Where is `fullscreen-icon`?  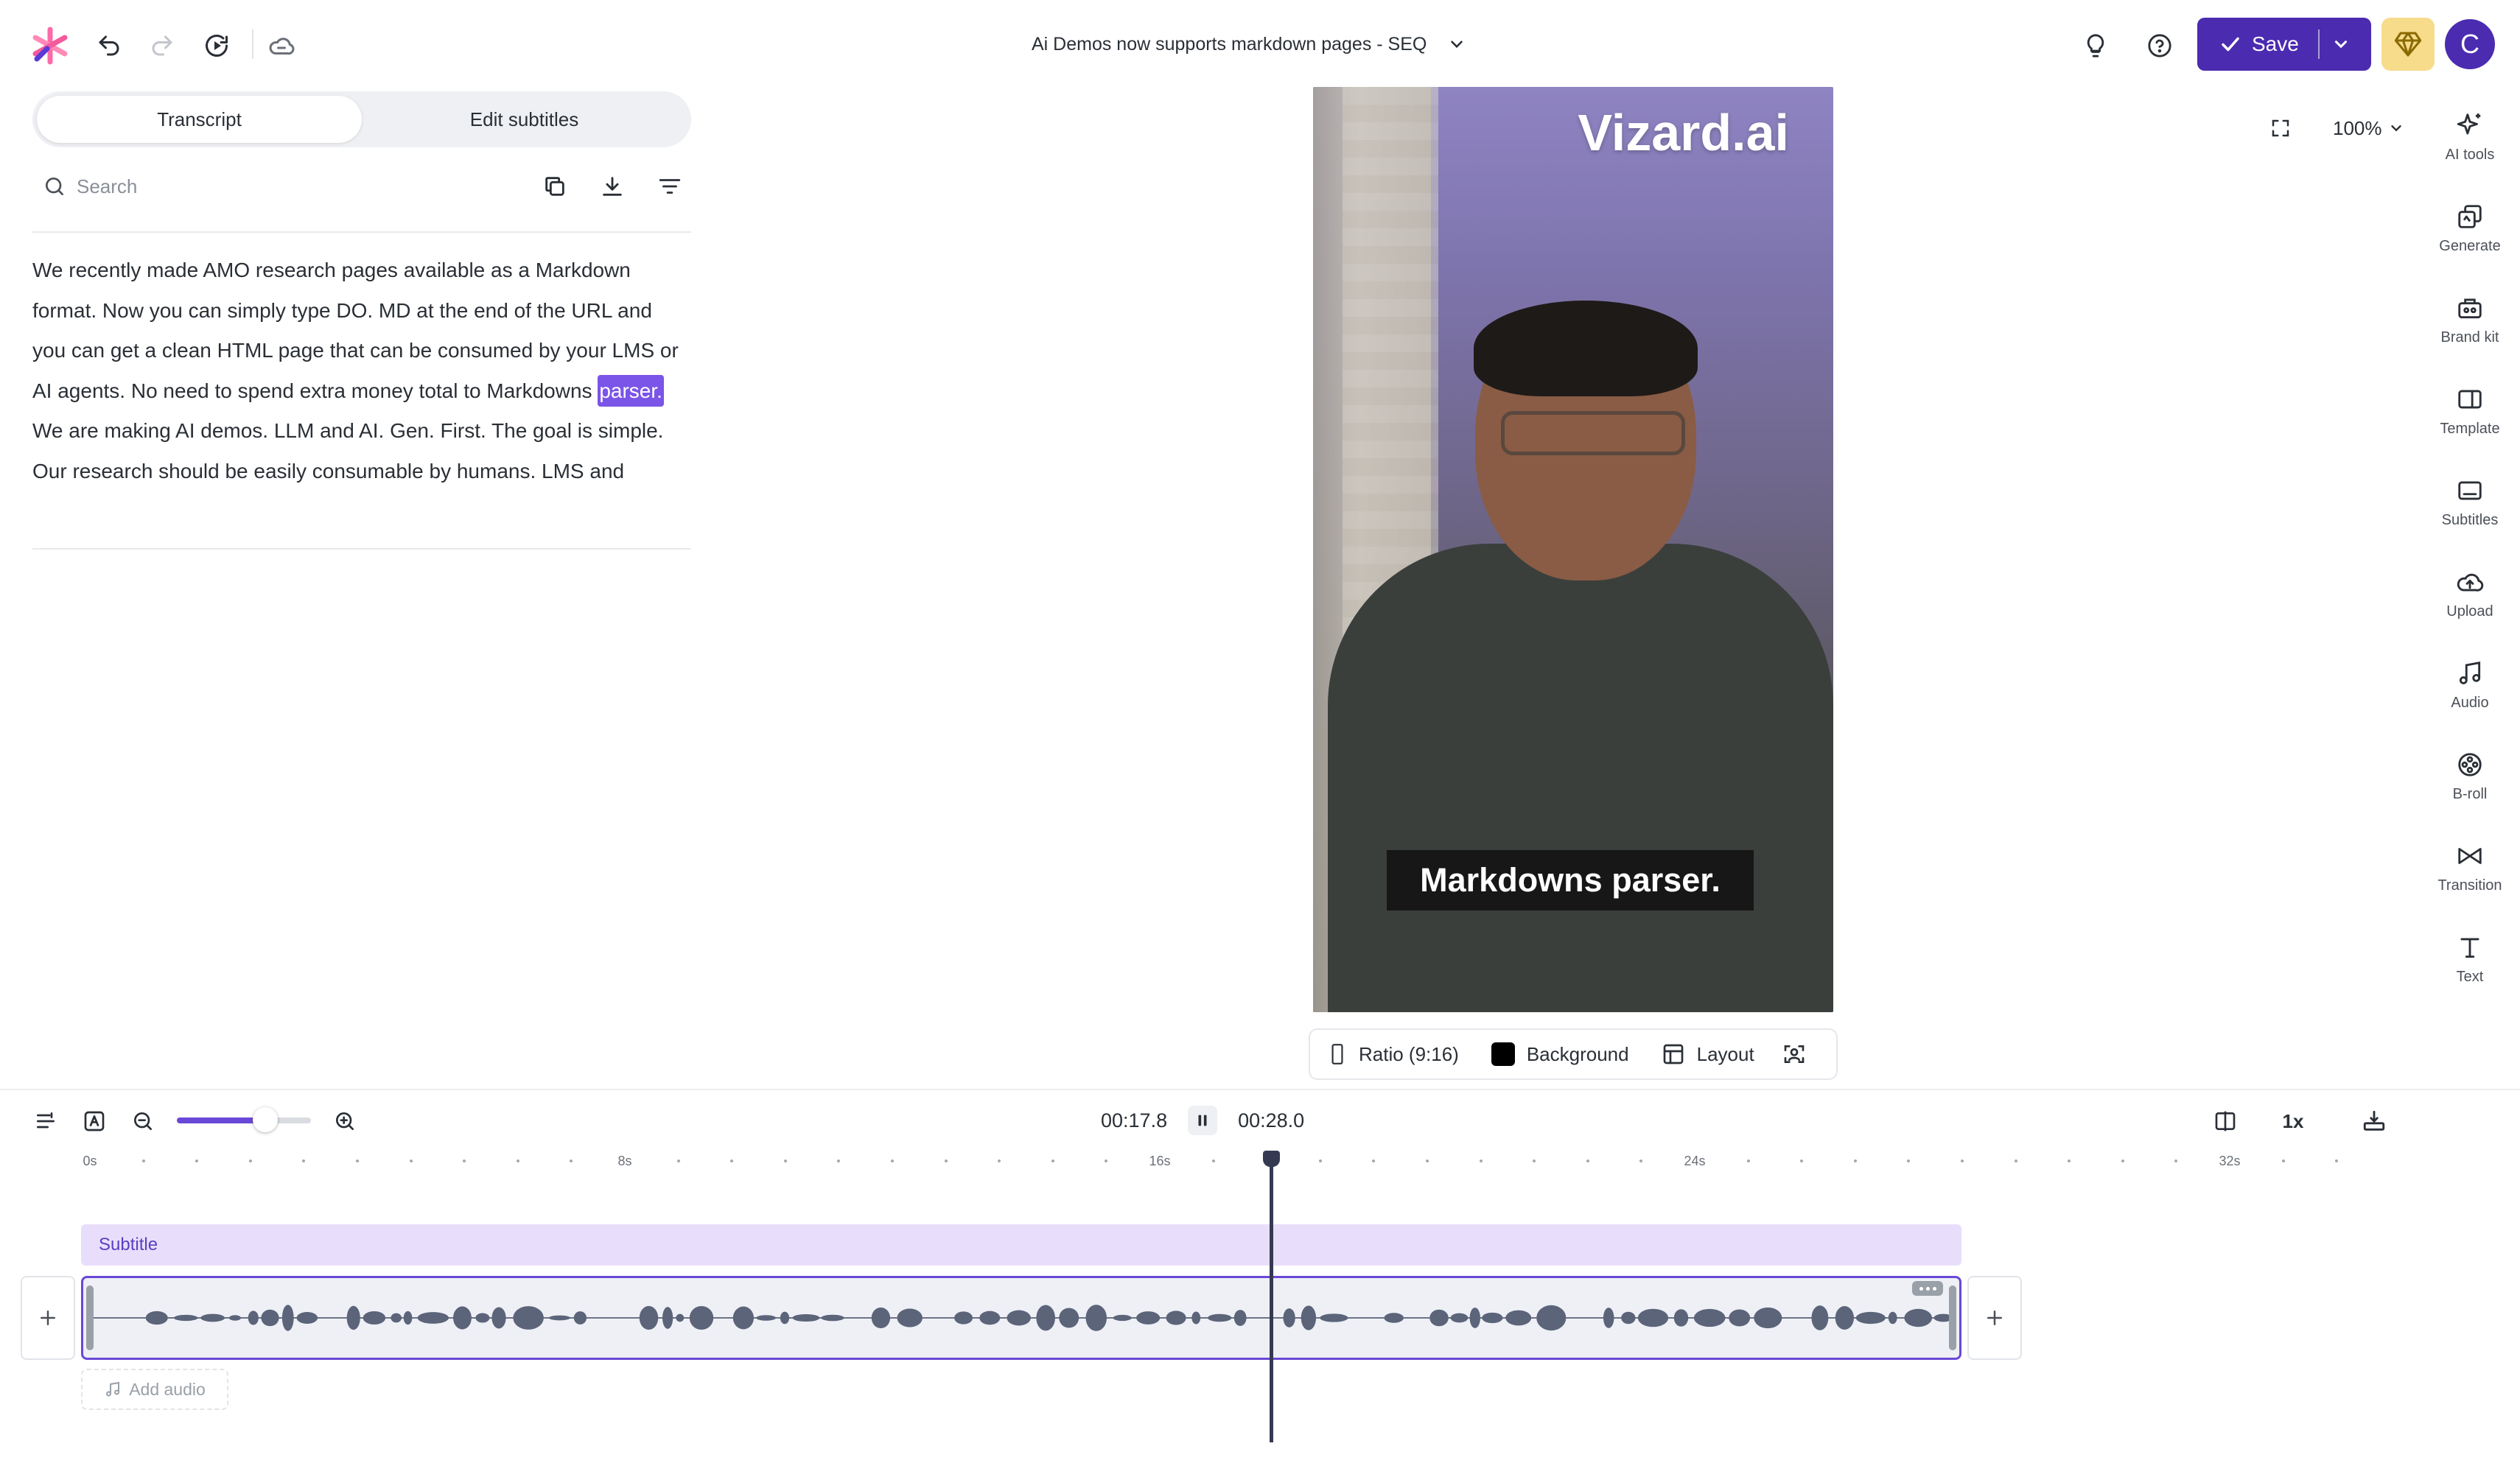
fullscreen-icon is located at coordinates (2280, 128).